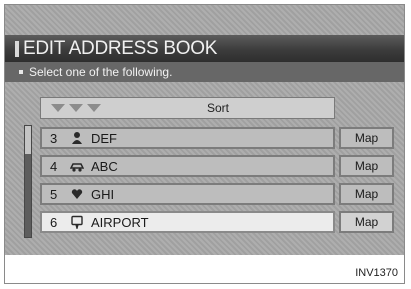  Describe the element at coordinates (187, 222) in the screenshot. I see `list-item: 6 AIRPORT` at that location.